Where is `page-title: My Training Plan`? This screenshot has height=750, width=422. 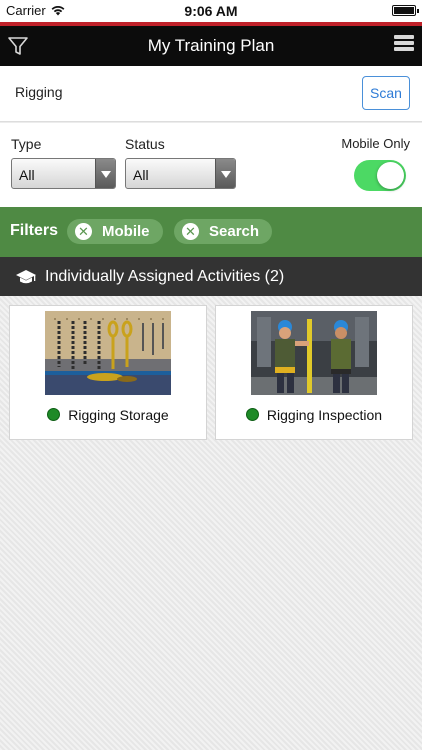
page-title: My Training Plan is located at coordinates (211, 45).